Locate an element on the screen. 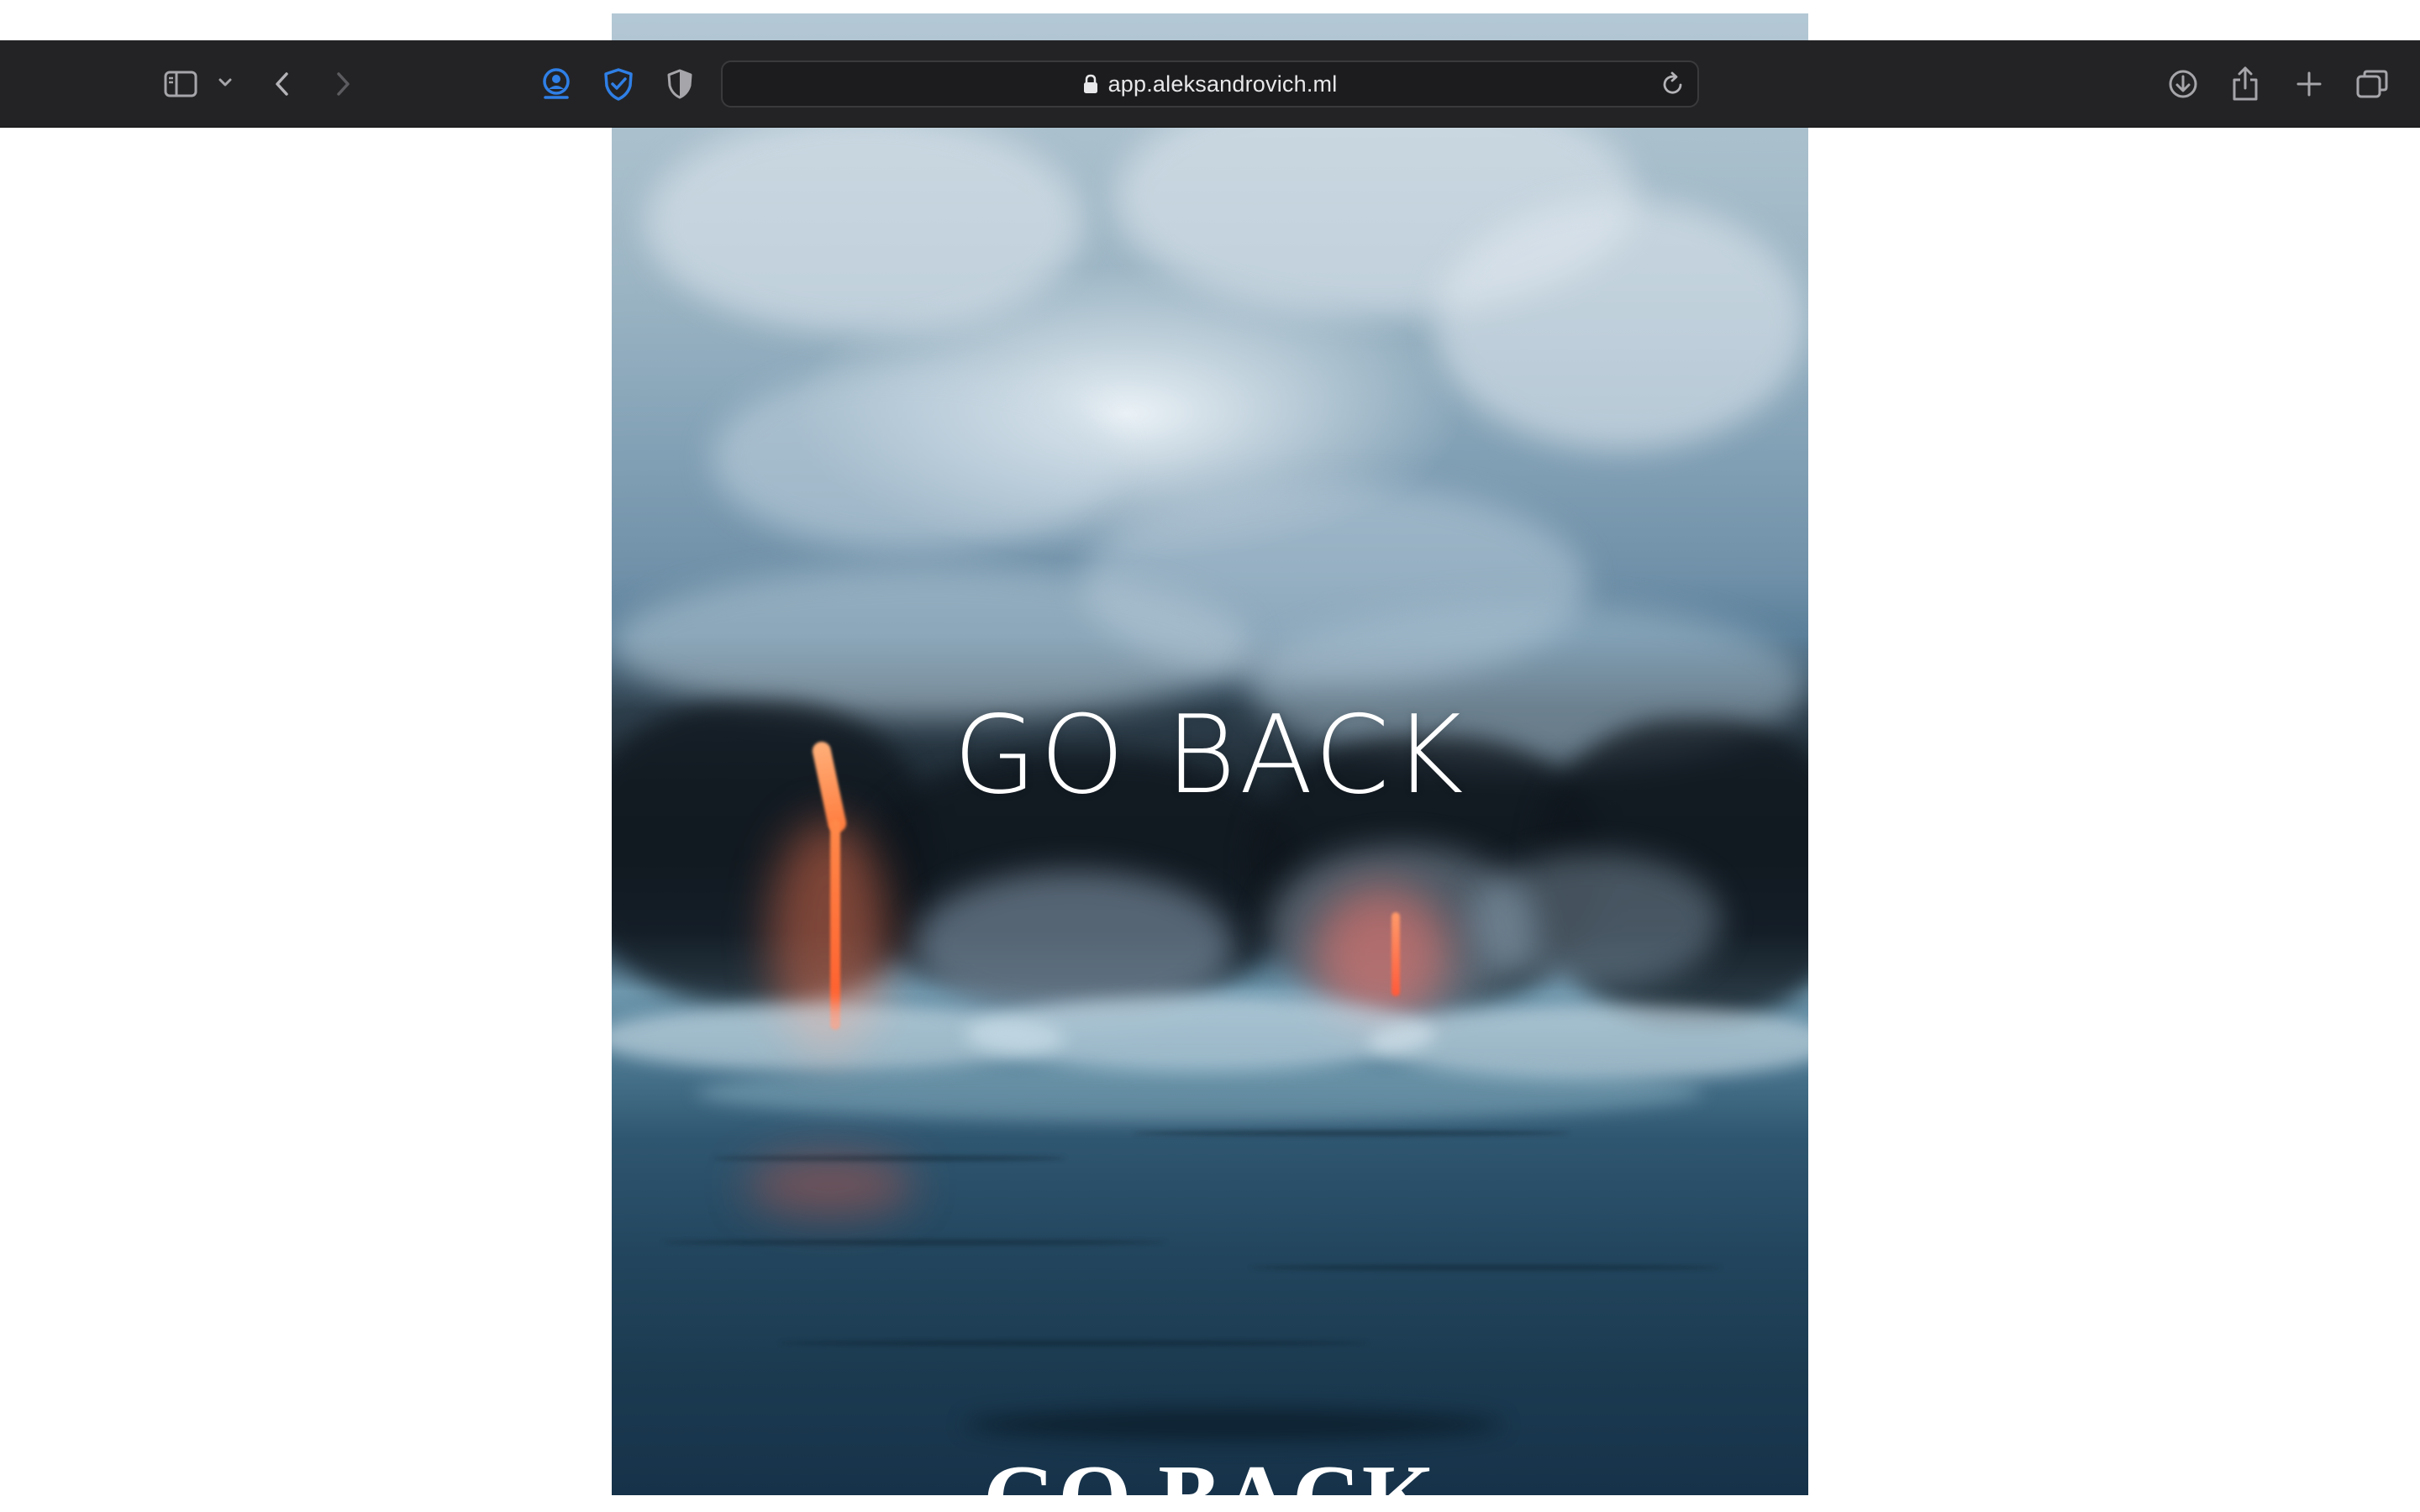  sidebar-icon is located at coordinates (180, 84).